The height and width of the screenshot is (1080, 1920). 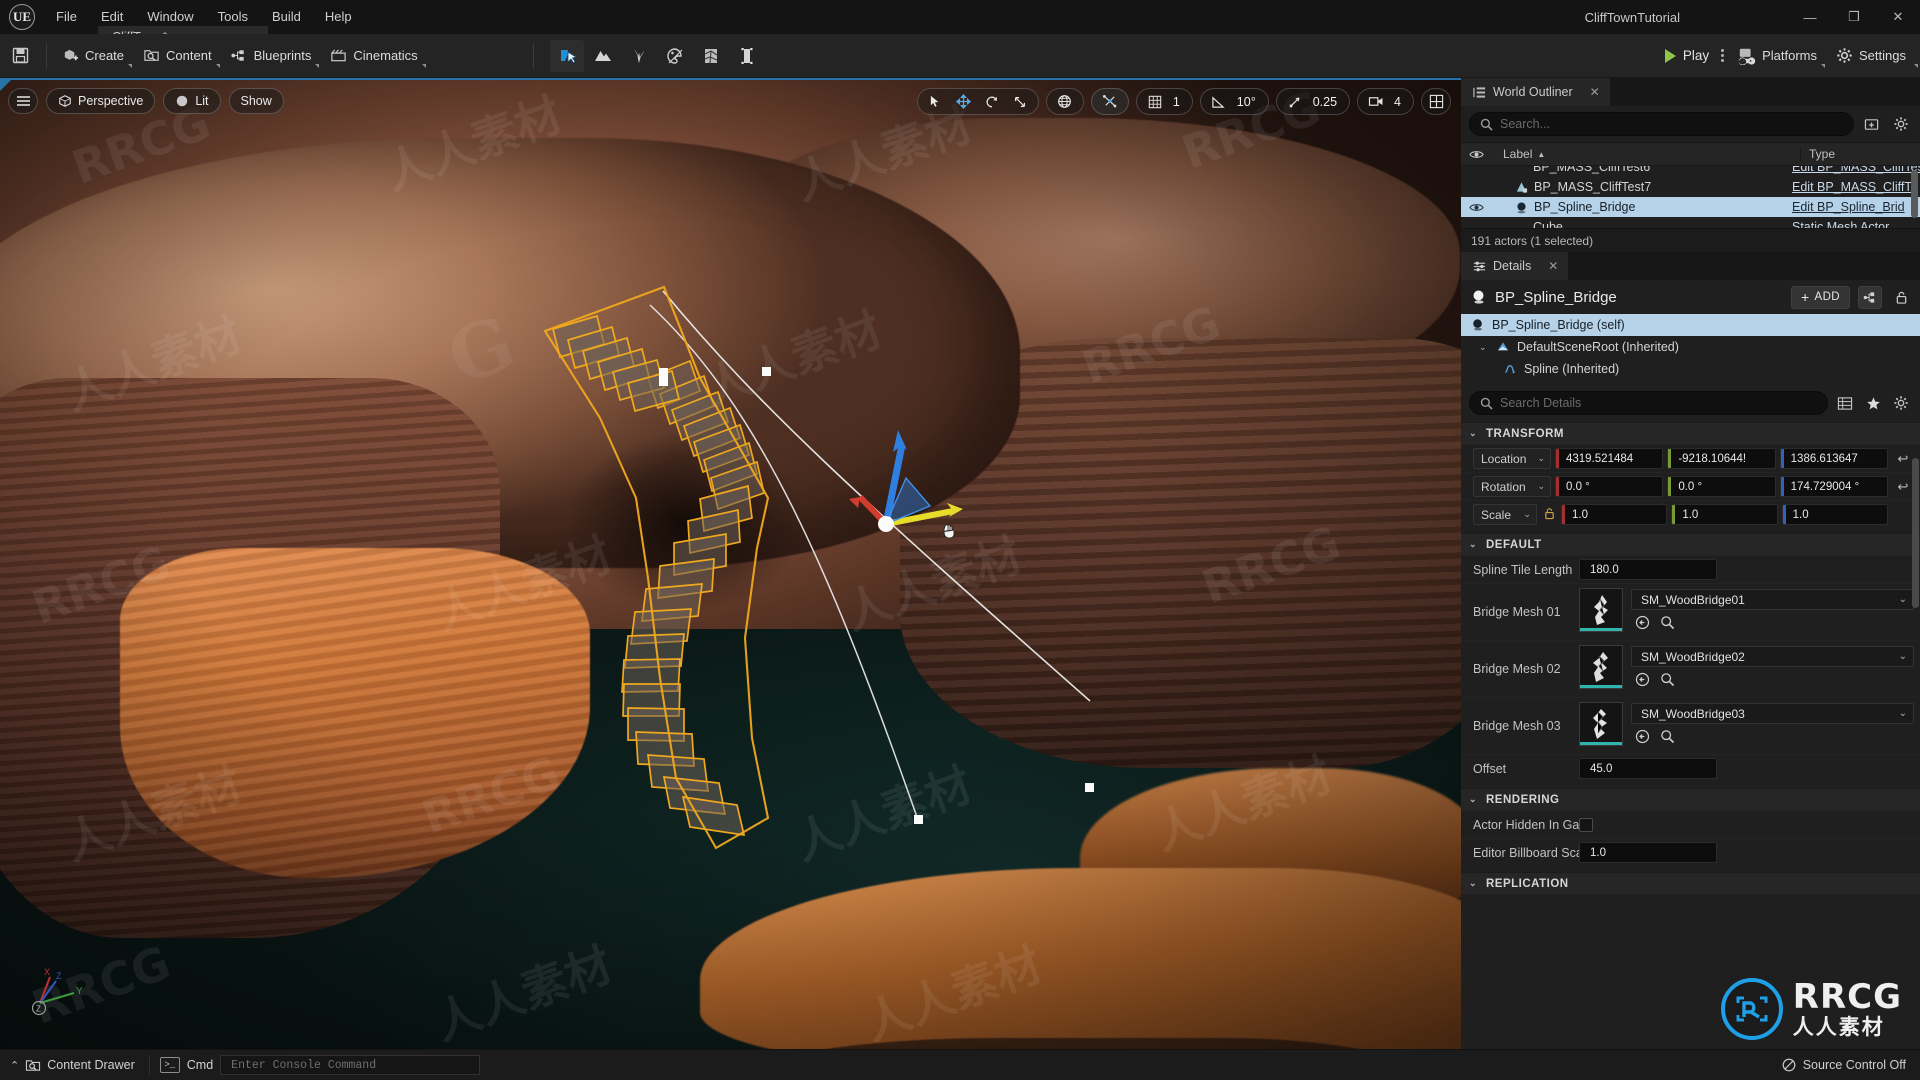 I want to click on viewport-view-mode-button: Perspective, so click(x=101, y=101).